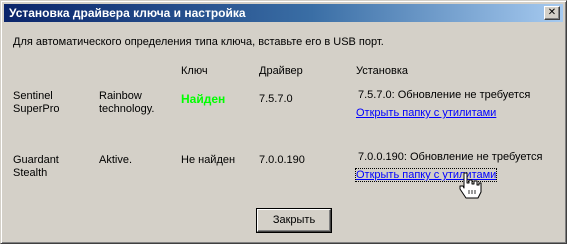  What do you see at coordinates (294, 220) in the screenshot?
I see `close-button: Закрыть` at bounding box center [294, 220].